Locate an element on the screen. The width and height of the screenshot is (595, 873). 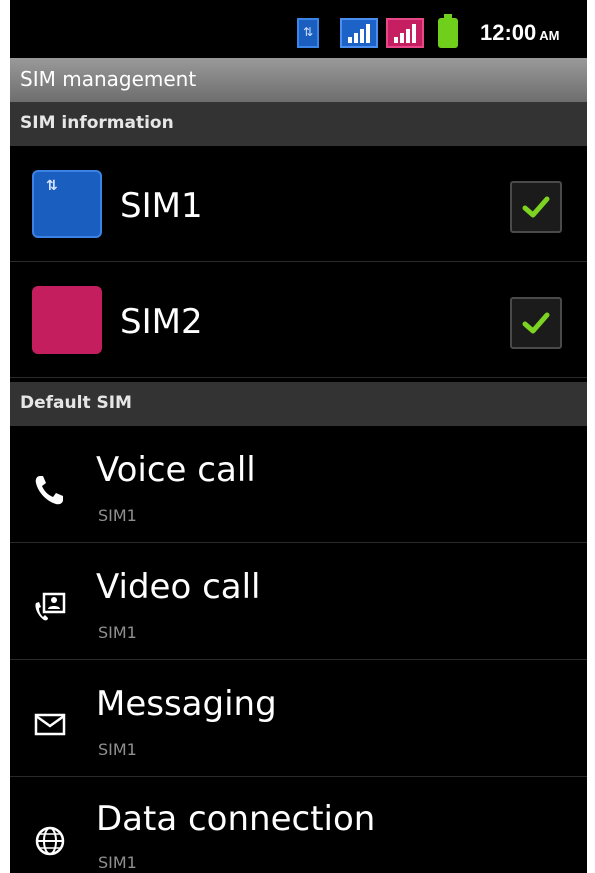
title-bar: SIM management is located at coordinates (298, 80).